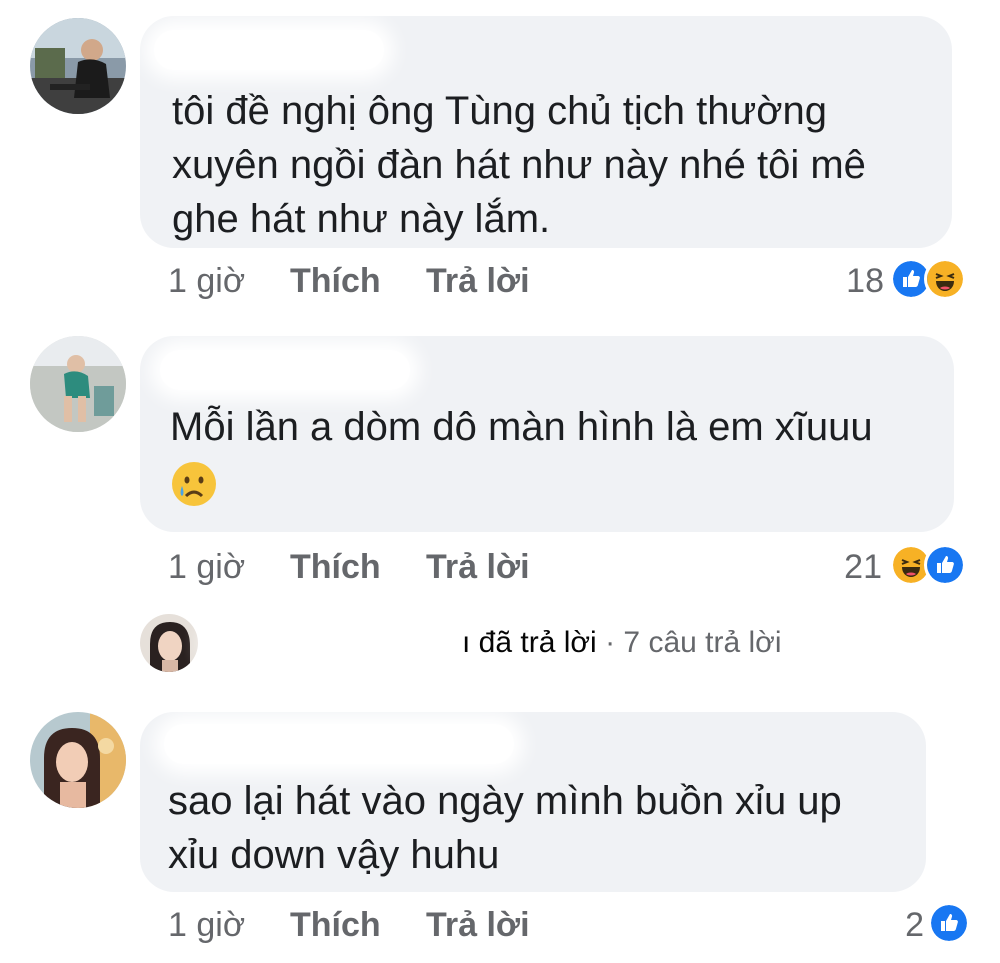 This screenshot has width=1000, height=963. What do you see at coordinates (945, 279) in the screenshot?
I see `haha-icon` at bounding box center [945, 279].